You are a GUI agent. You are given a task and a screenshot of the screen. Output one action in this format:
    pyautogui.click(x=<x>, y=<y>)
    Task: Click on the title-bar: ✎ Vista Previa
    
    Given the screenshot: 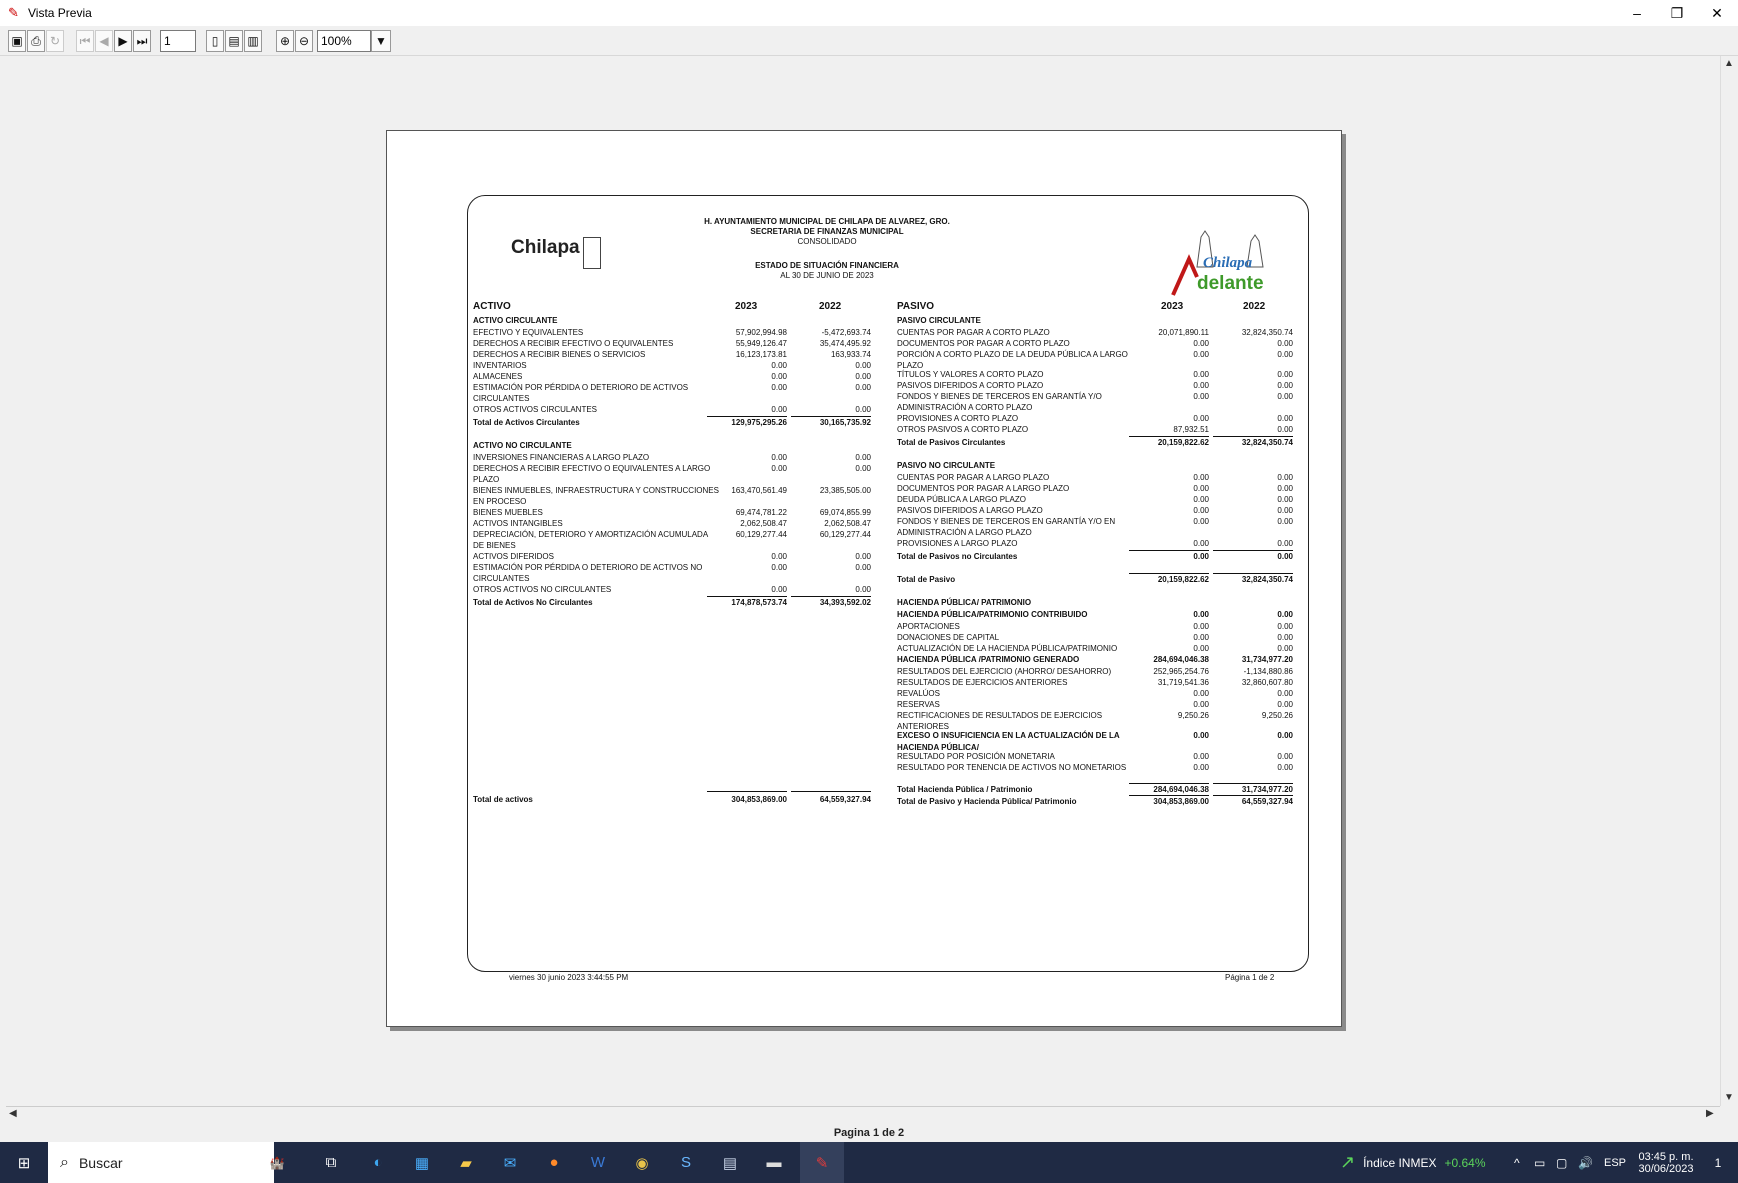 What is the action you would take?
    pyautogui.click(x=869, y=13)
    